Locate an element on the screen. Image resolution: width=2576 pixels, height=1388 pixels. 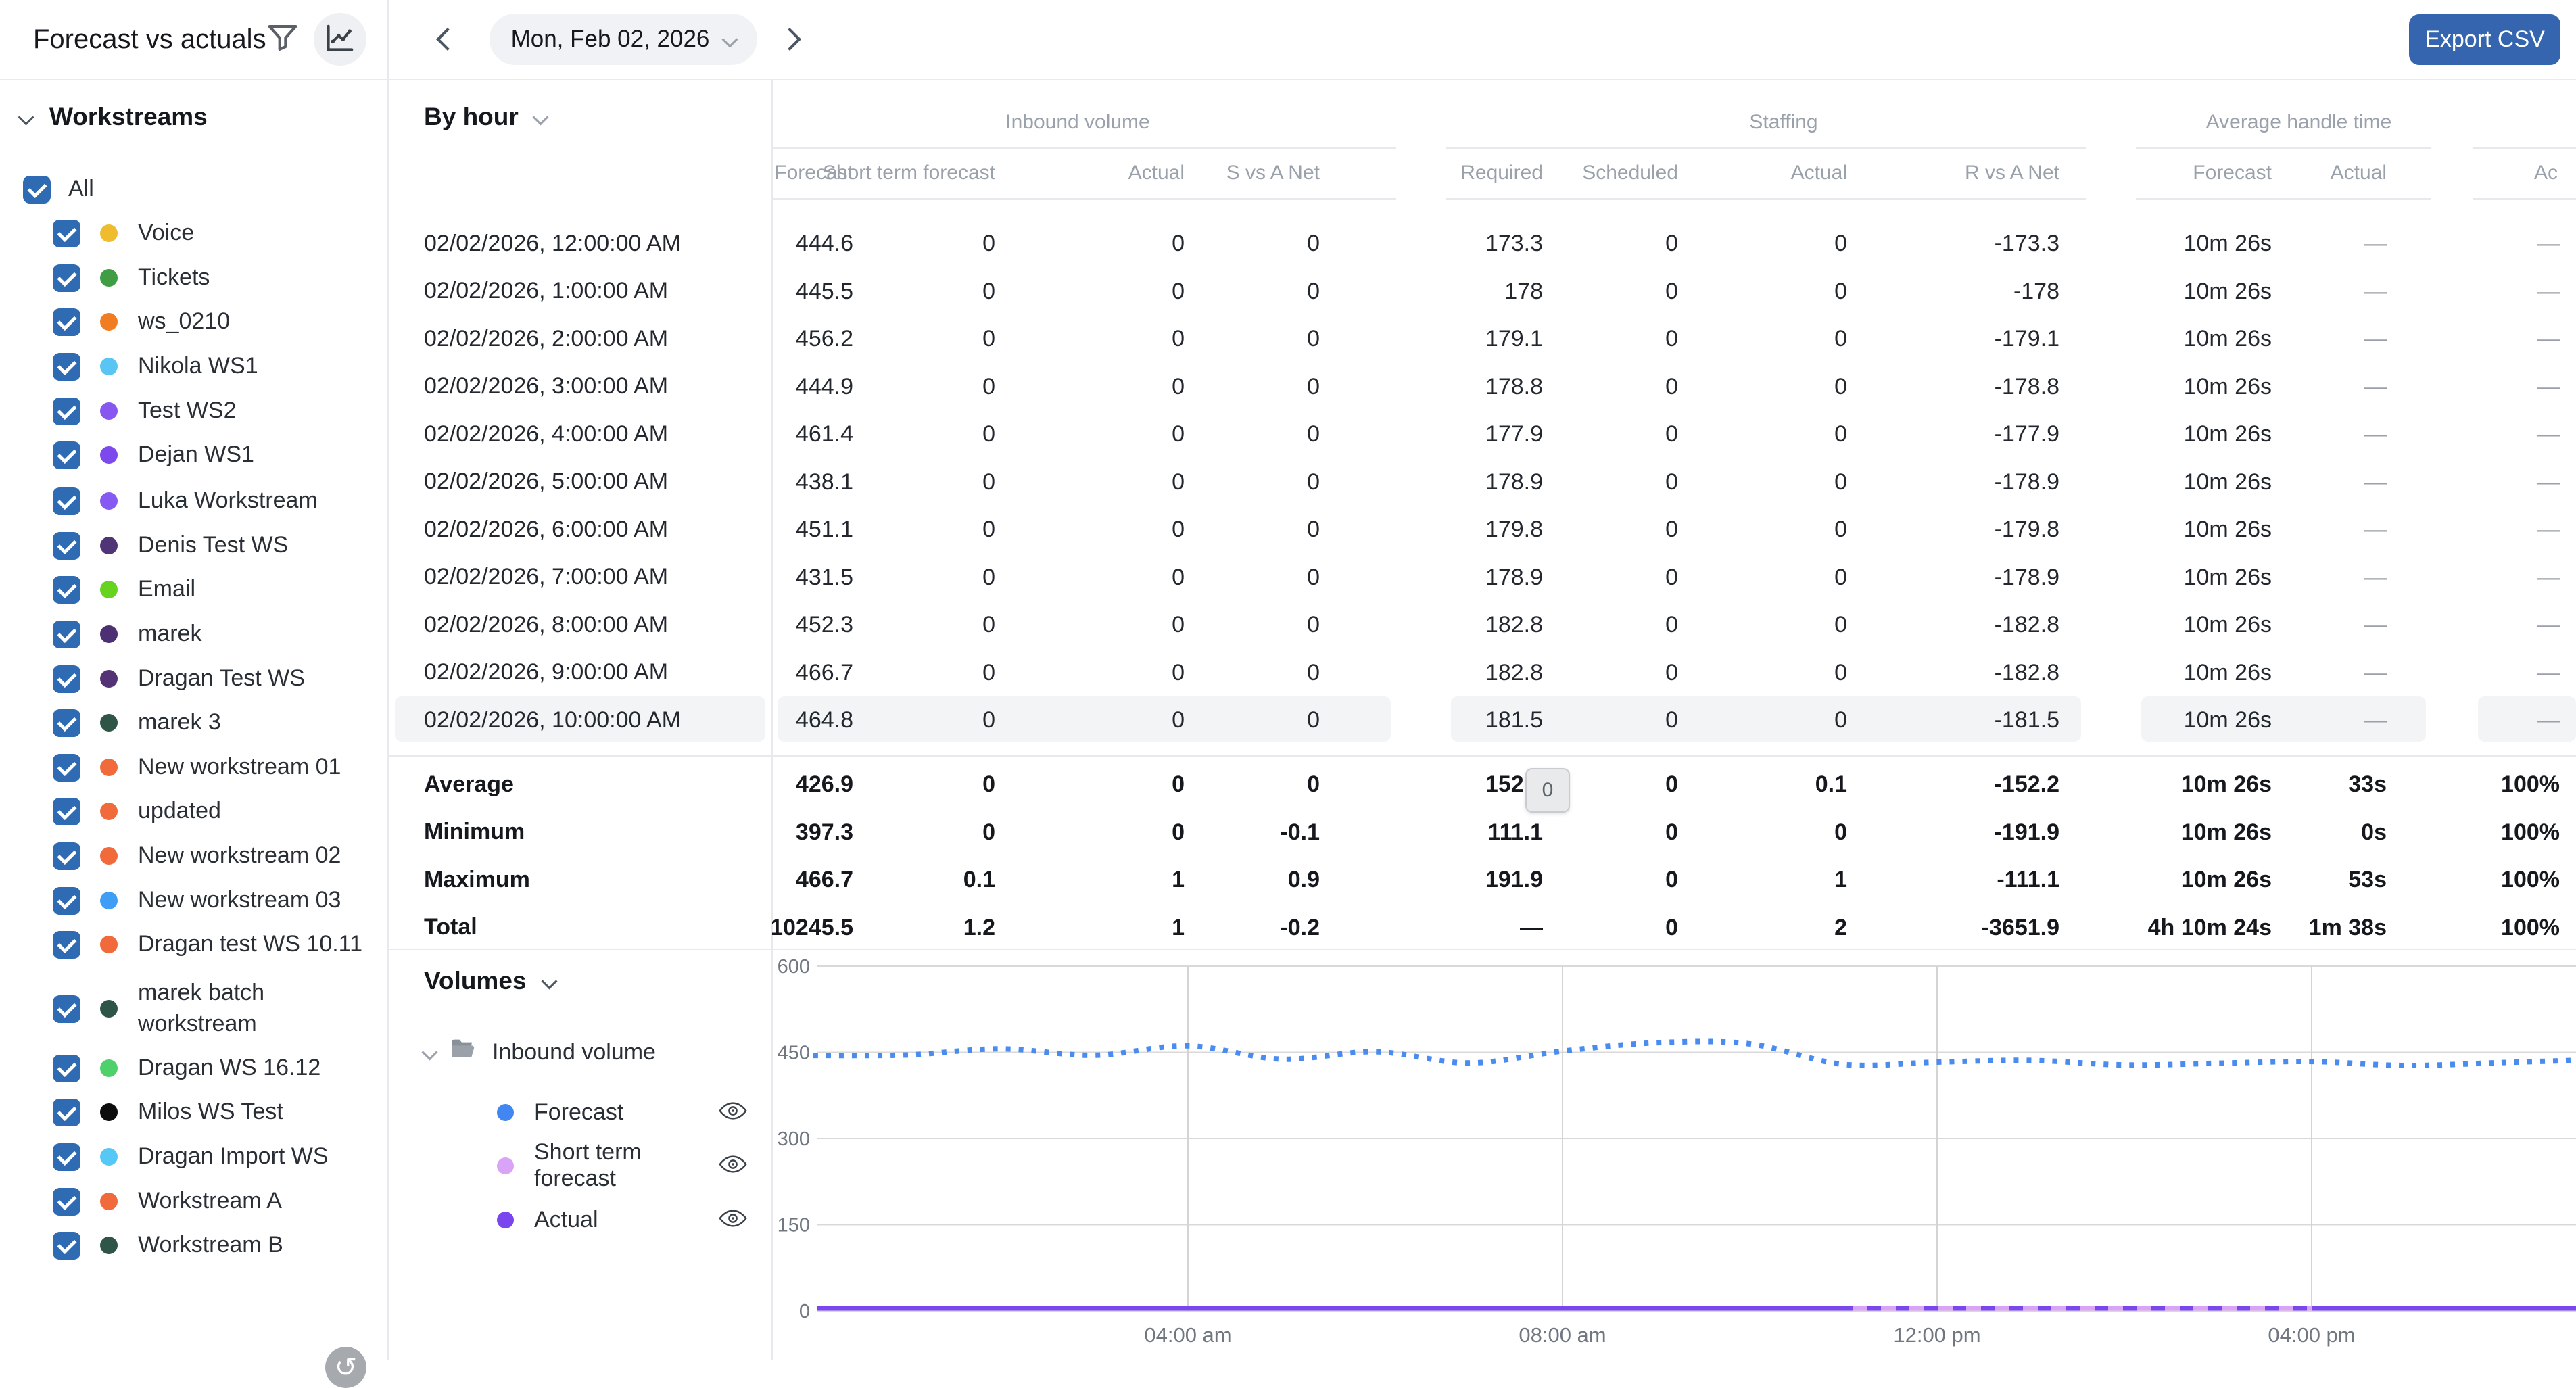
sidebar-item-ws-0210: ws_0210 is located at coordinates (141, 322).